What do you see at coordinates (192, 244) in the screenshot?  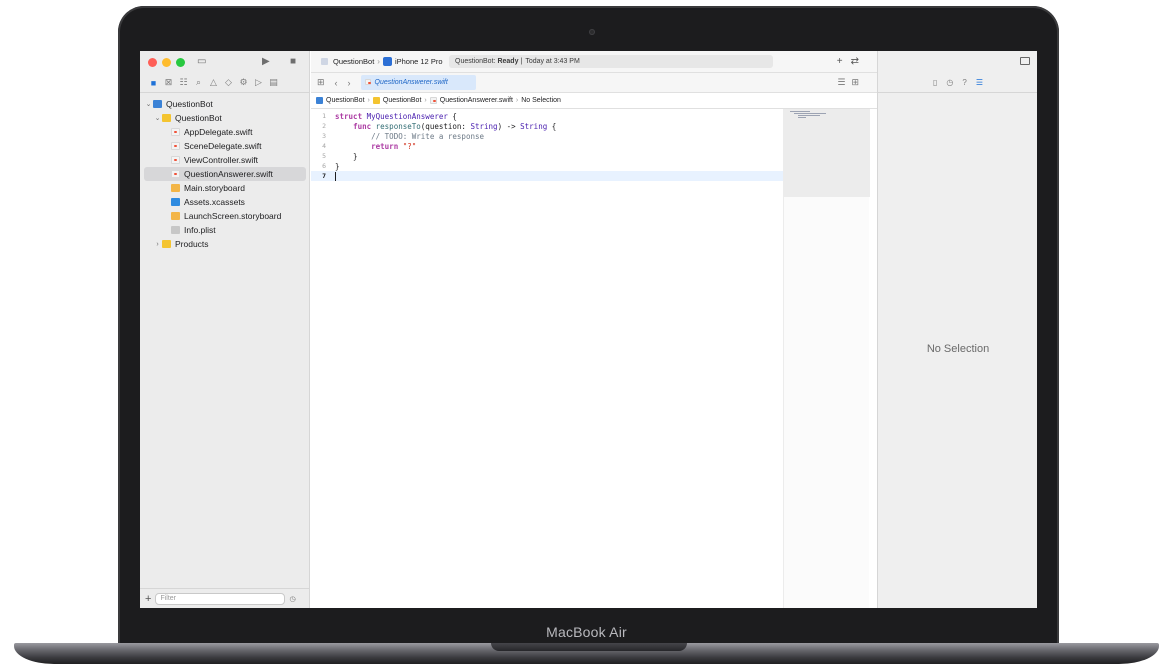 I see `tree-item-label: Products` at bounding box center [192, 244].